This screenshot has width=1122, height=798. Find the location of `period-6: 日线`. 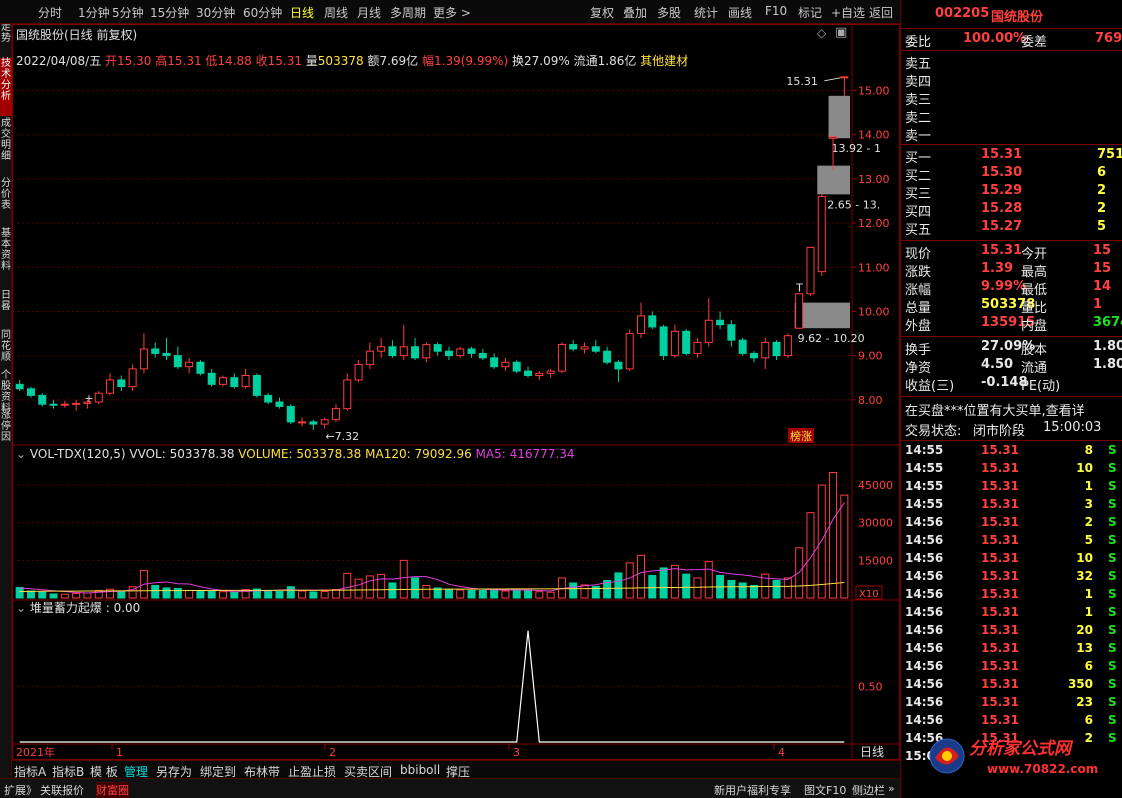

period-6: 日线 is located at coordinates (302, 12).